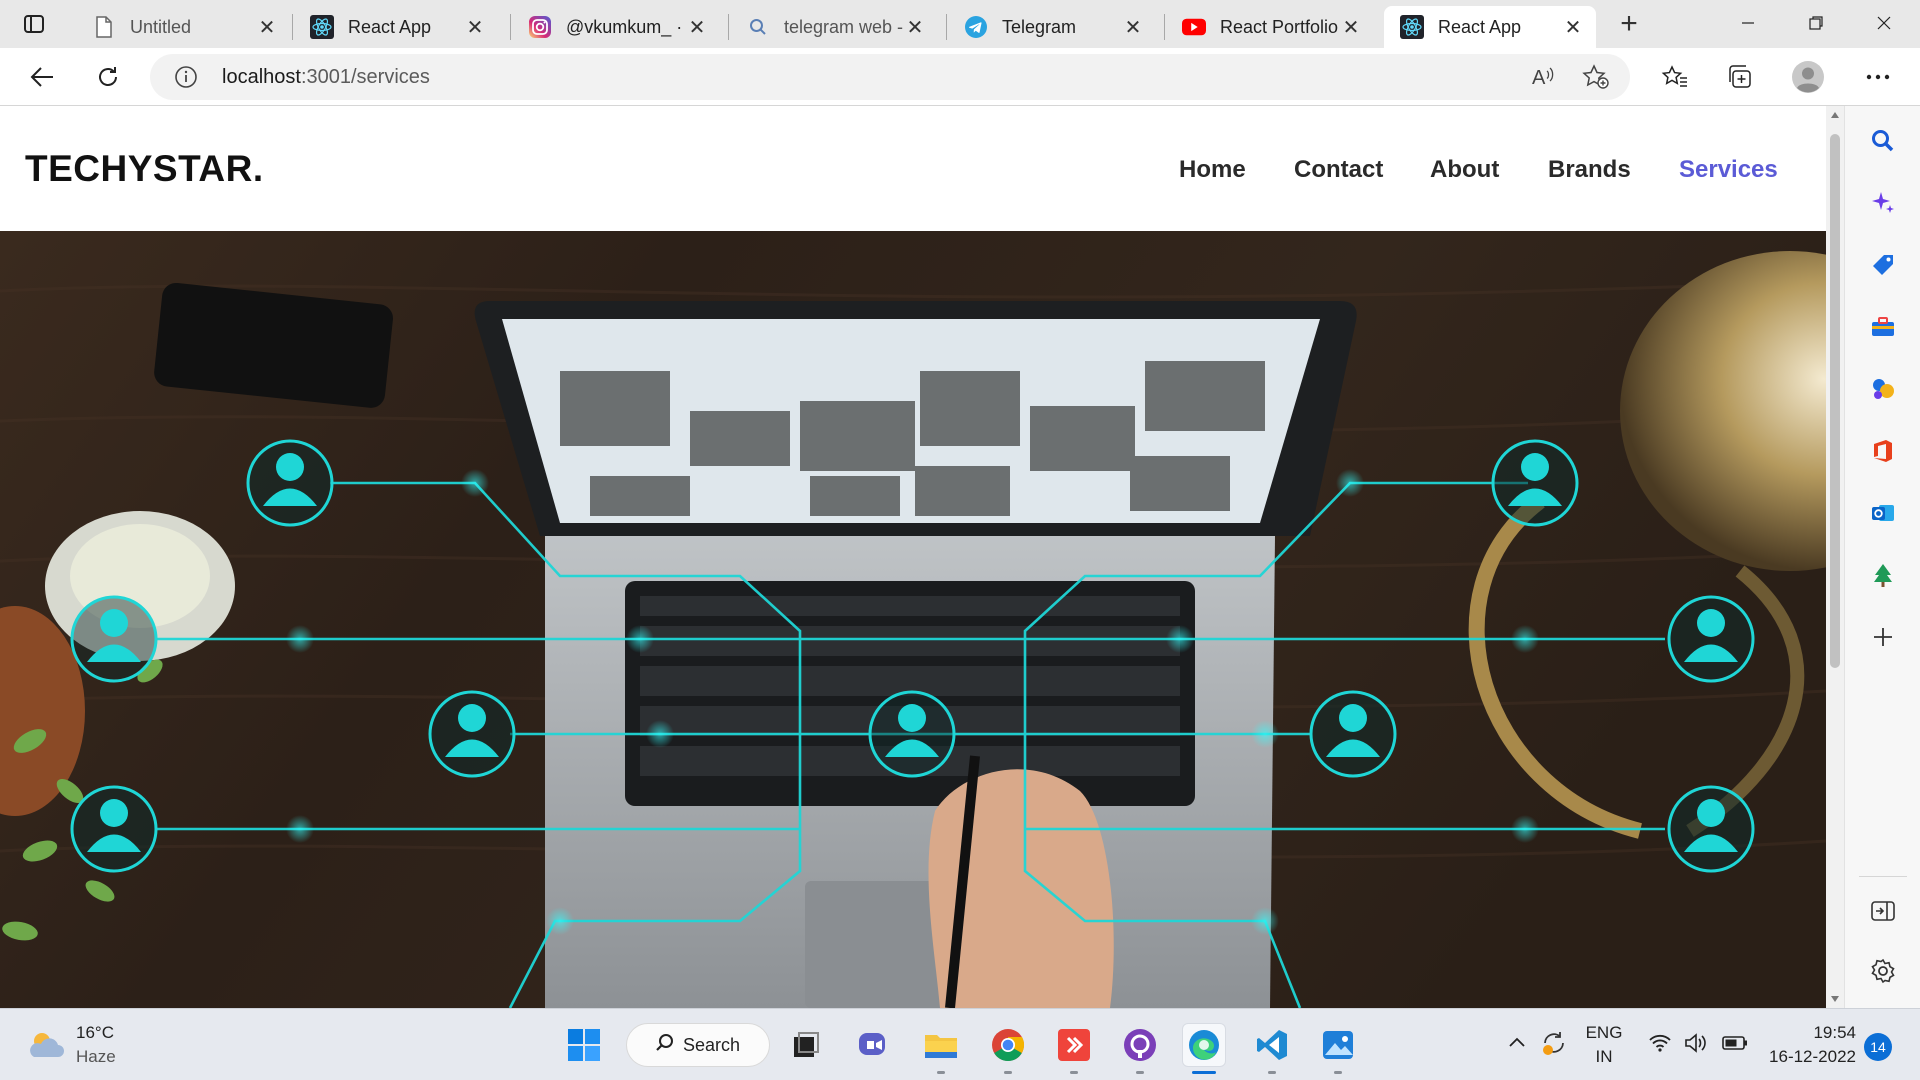 Image resolution: width=1920 pixels, height=1080 pixels. I want to click on taskbar-search: Search, so click(698, 1045).